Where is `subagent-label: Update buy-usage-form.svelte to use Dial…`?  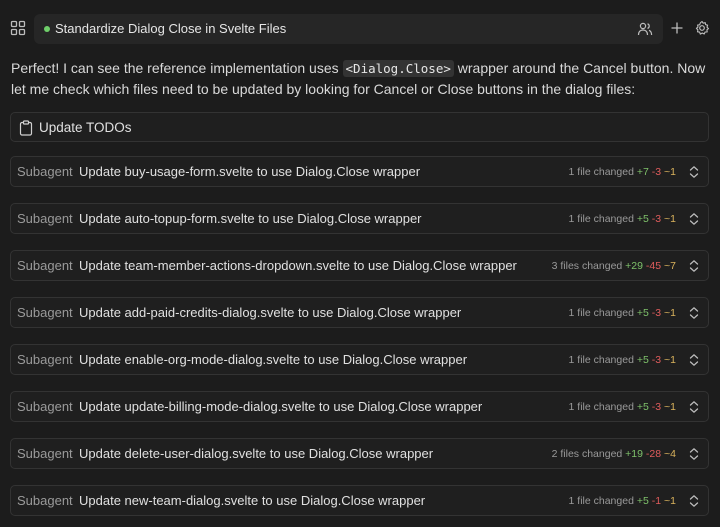 subagent-label: Update buy-usage-form.svelte to use Dial… is located at coordinates (250, 171).